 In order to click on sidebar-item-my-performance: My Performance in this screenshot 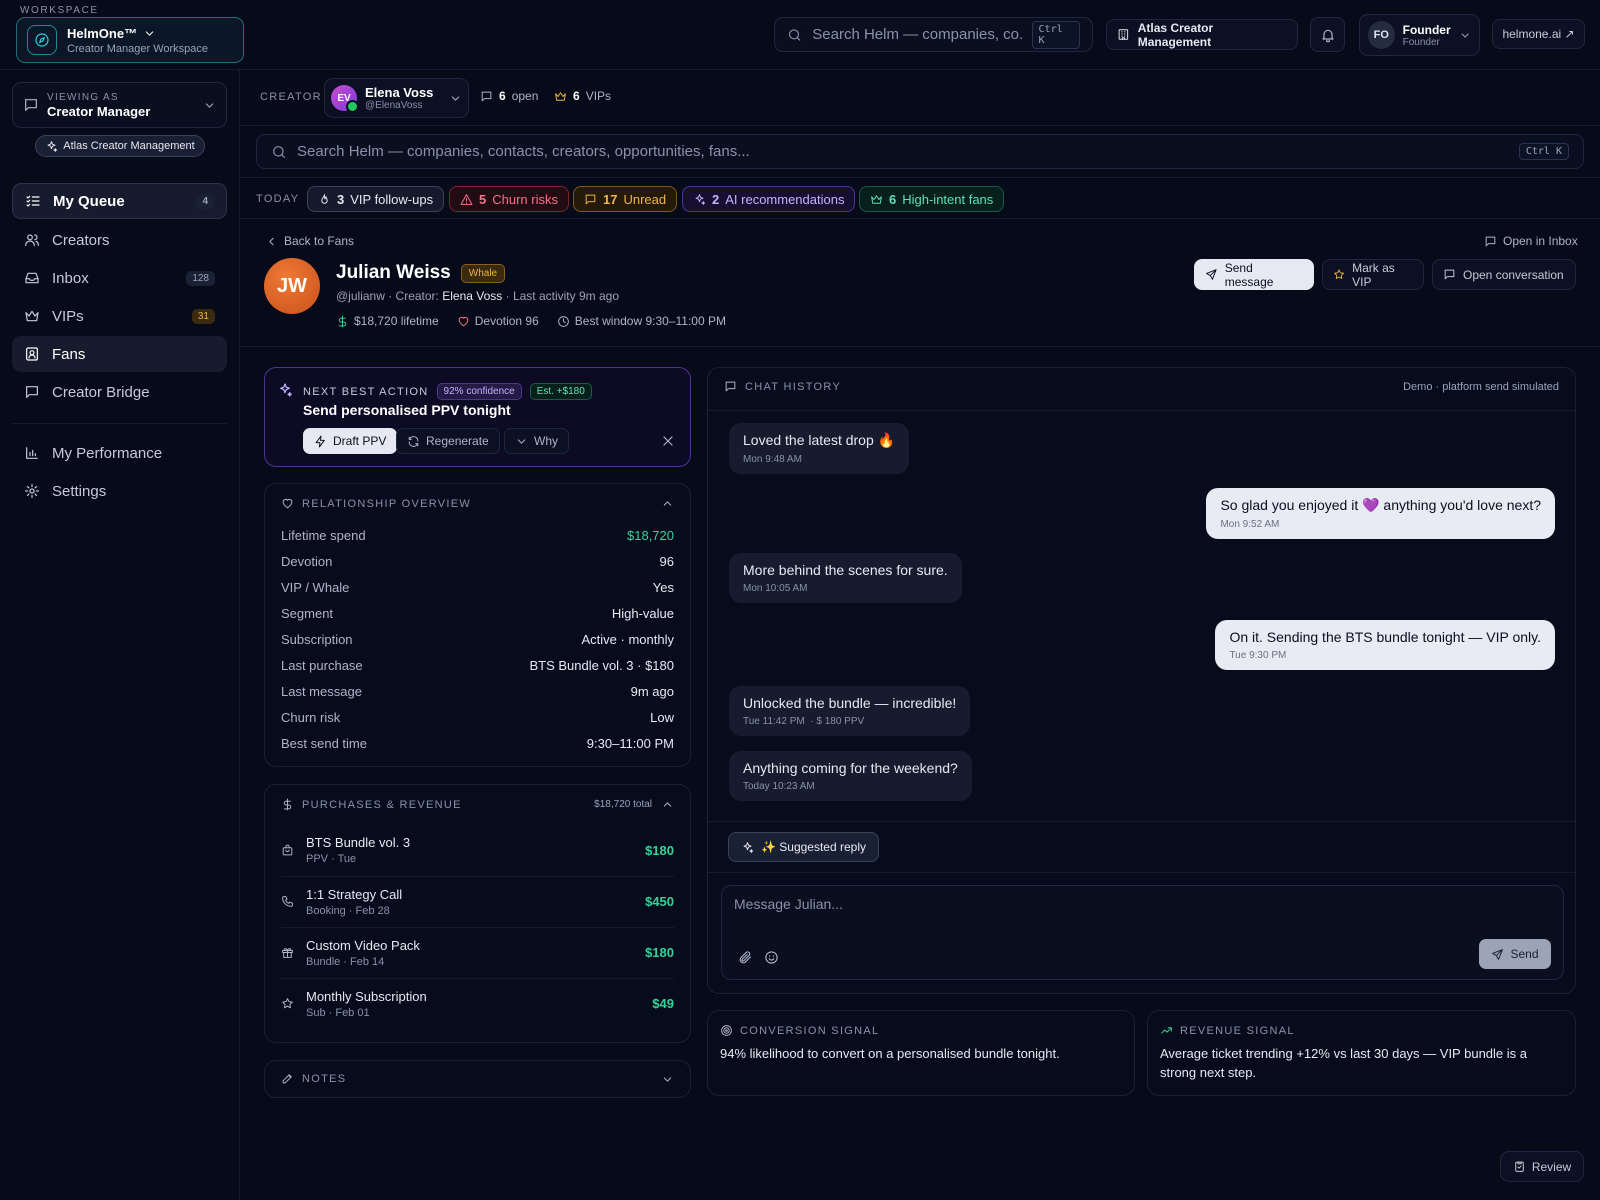, I will do `click(119, 453)`.